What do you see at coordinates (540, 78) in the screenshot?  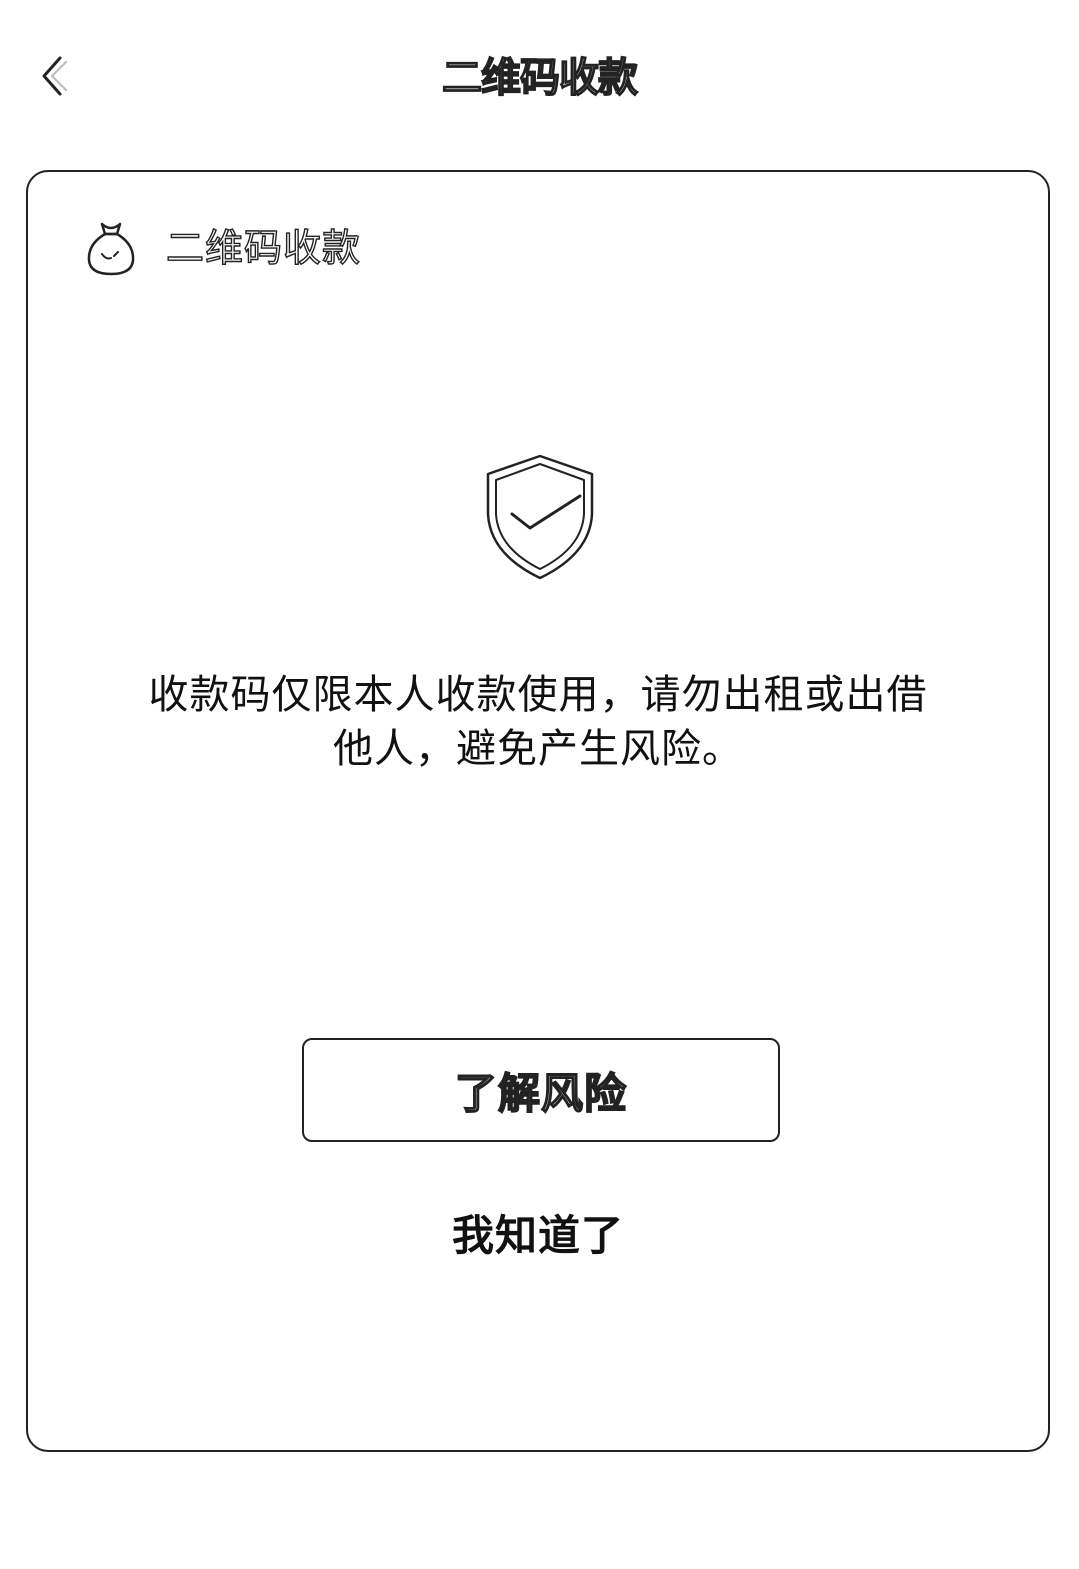 I see `page-title: 二维码收款` at bounding box center [540, 78].